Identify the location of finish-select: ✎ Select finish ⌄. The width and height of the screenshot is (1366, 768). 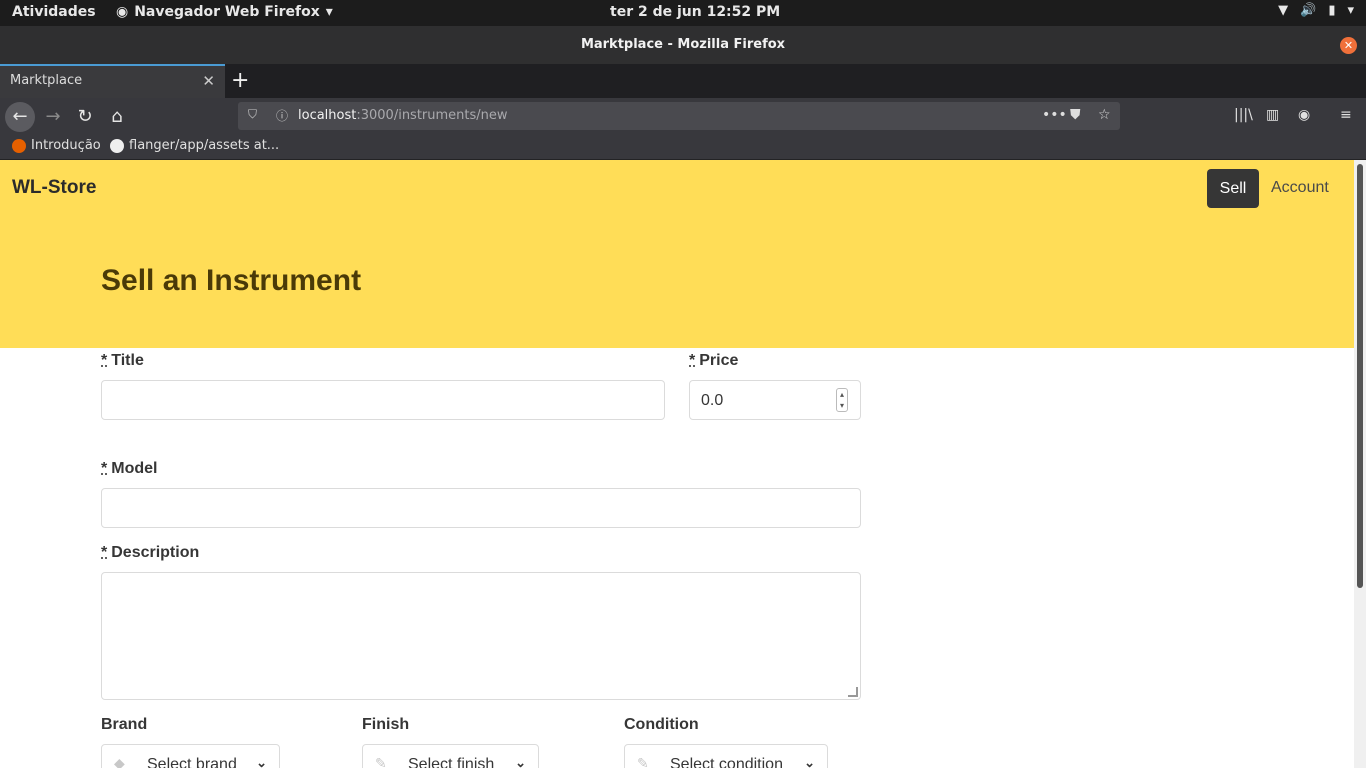
(450, 756).